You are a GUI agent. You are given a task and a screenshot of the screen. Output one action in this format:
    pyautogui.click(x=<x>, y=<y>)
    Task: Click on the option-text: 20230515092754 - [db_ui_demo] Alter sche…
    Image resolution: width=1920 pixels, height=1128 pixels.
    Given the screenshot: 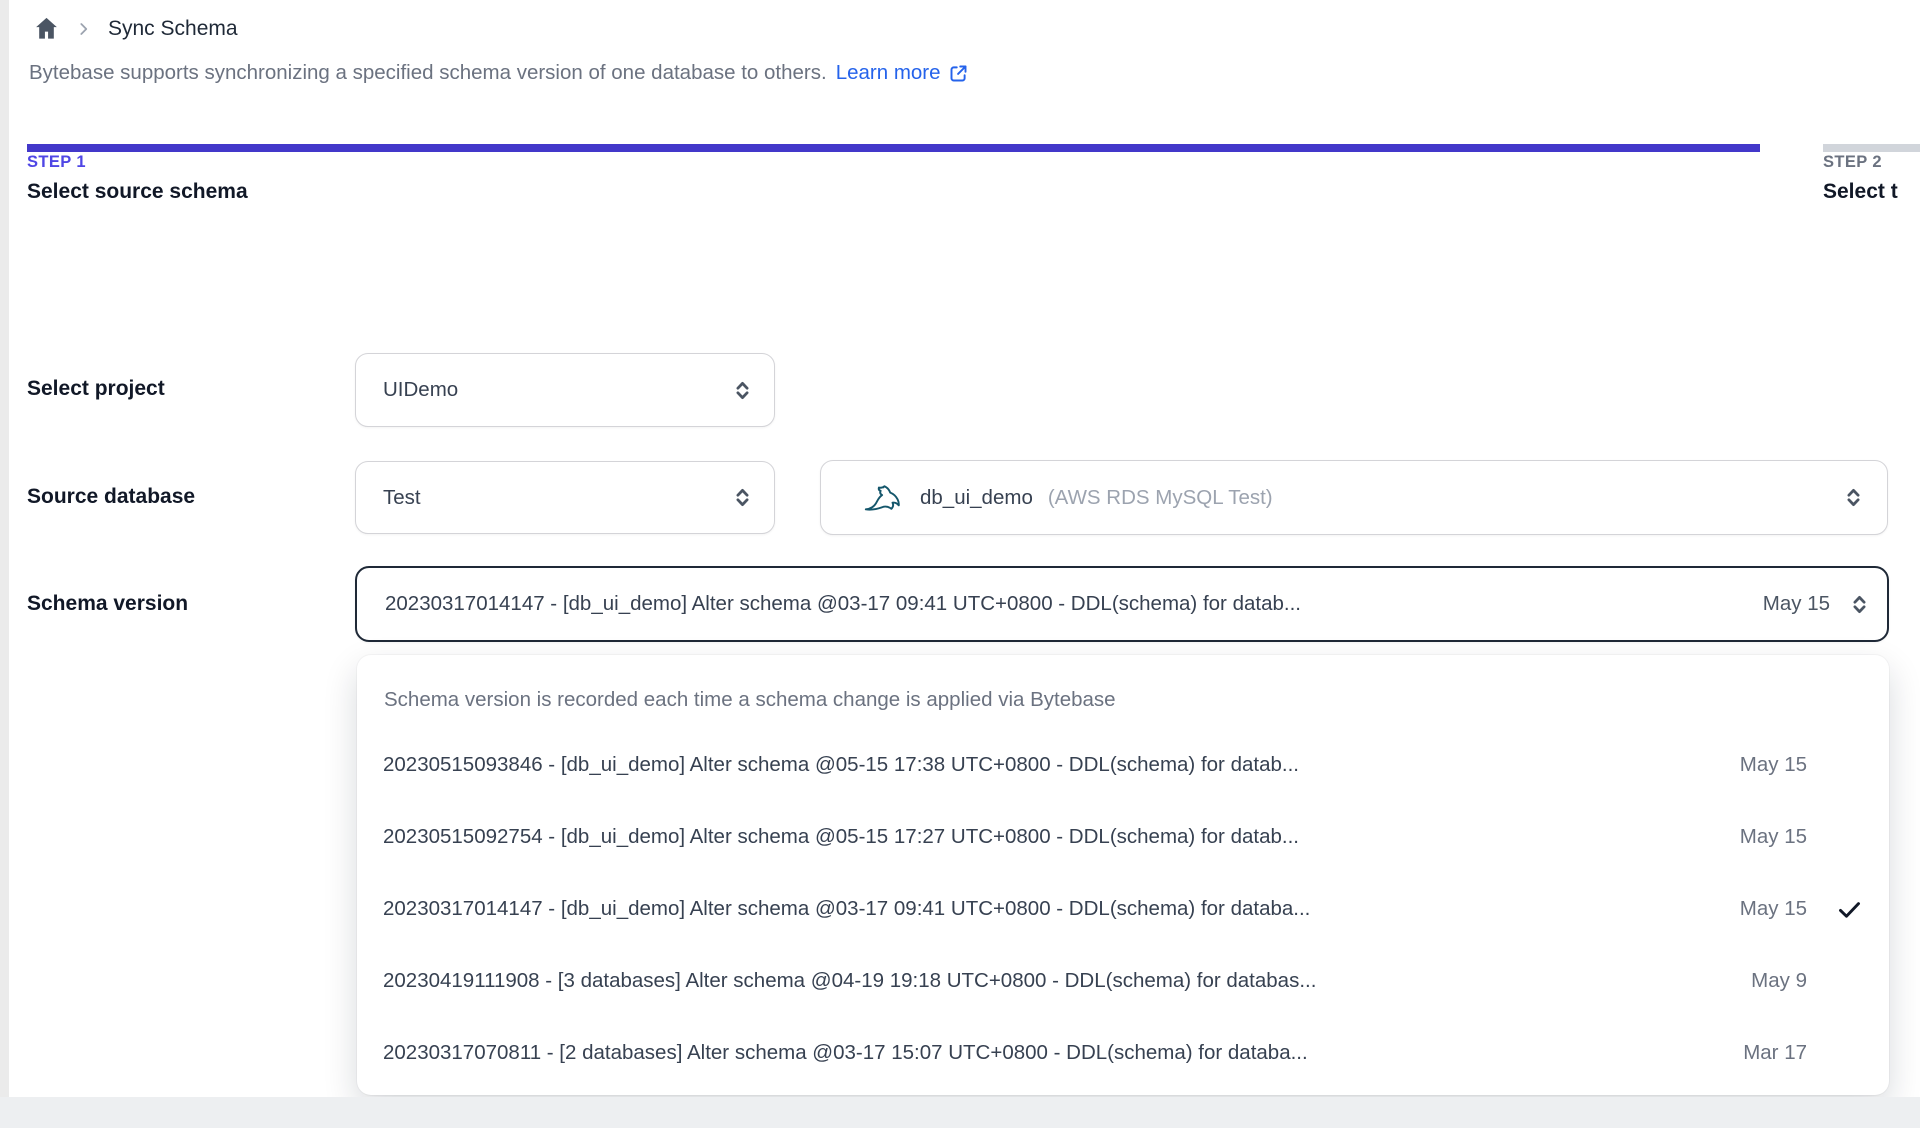 What is the action you would take?
    pyautogui.click(x=841, y=836)
    